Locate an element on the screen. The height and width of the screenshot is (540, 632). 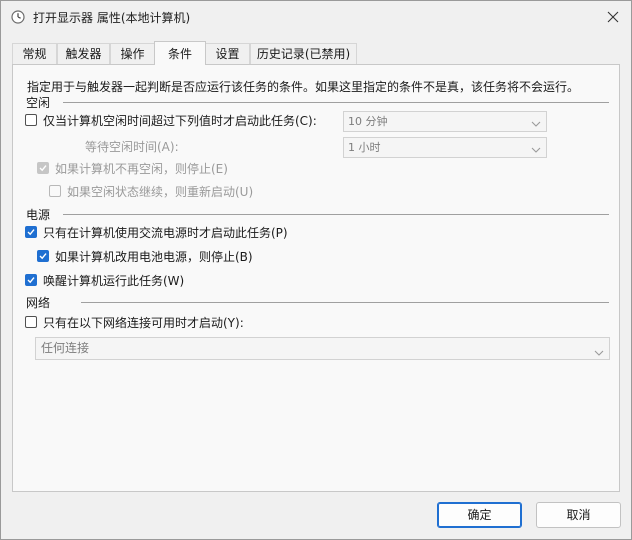
wake-to-run-label: 唤醒计算机运行此任务(W) is located at coordinates (114, 281).